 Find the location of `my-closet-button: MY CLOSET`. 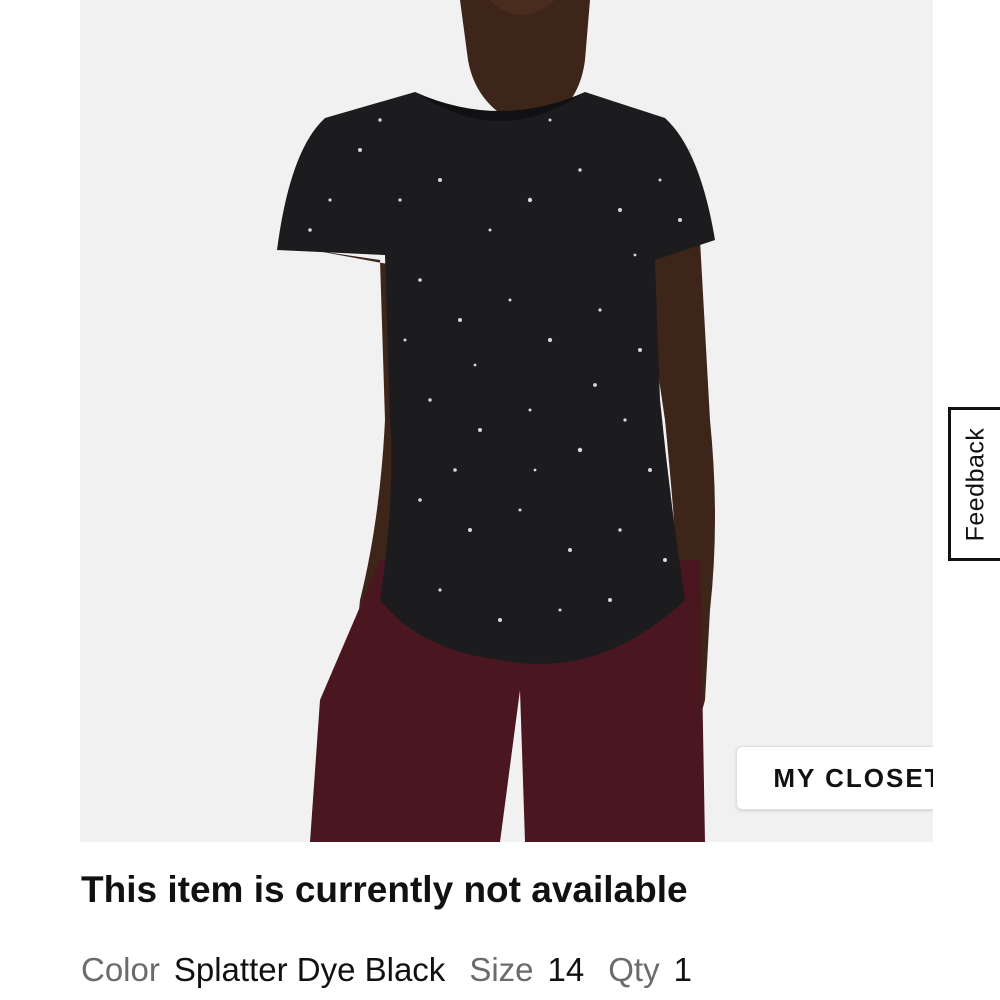

my-closet-button: MY CLOSET is located at coordinates (834, 778).